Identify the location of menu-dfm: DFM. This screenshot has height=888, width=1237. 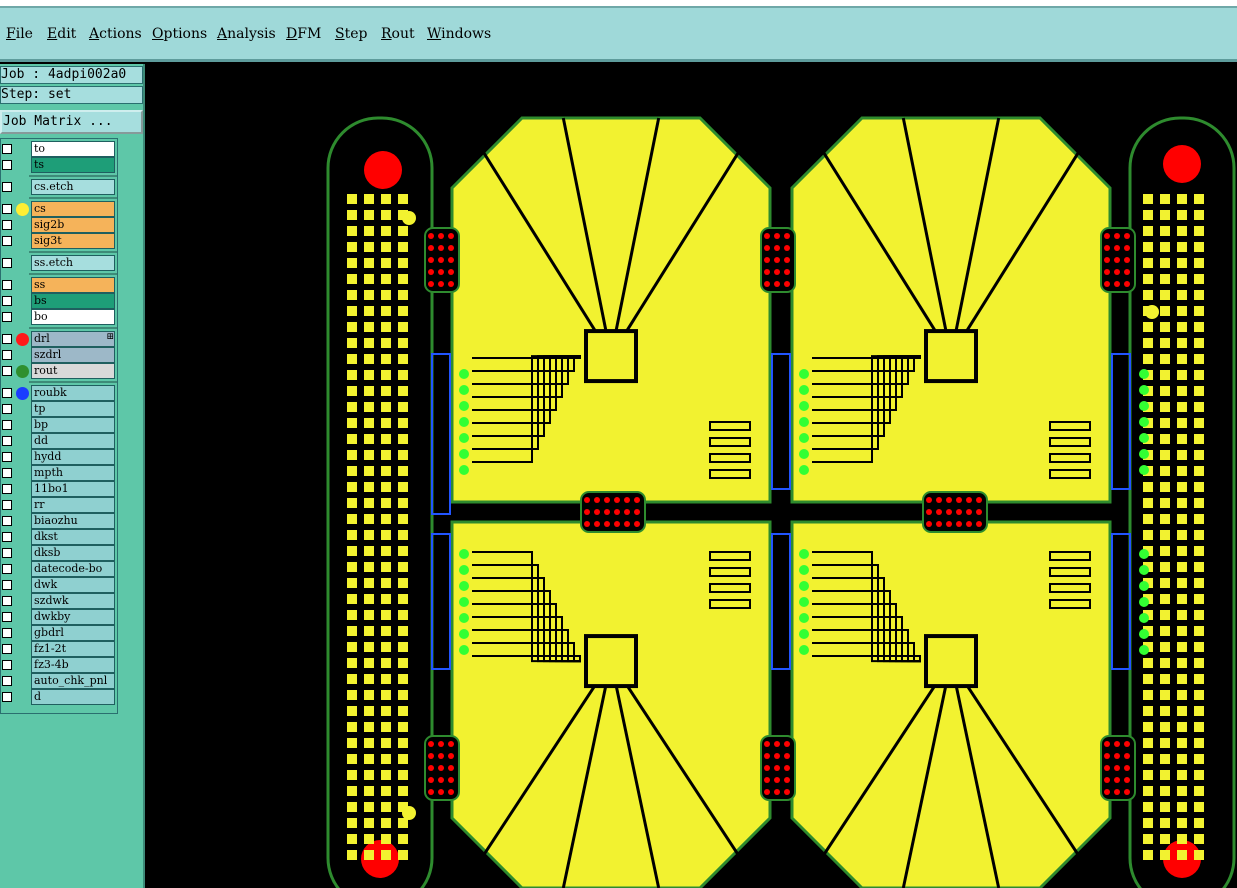
(303, 34).